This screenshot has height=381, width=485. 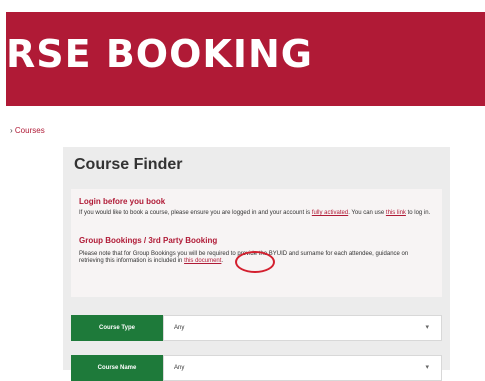 I want to click on course-name-value: Any, so click(x=179, y=368).